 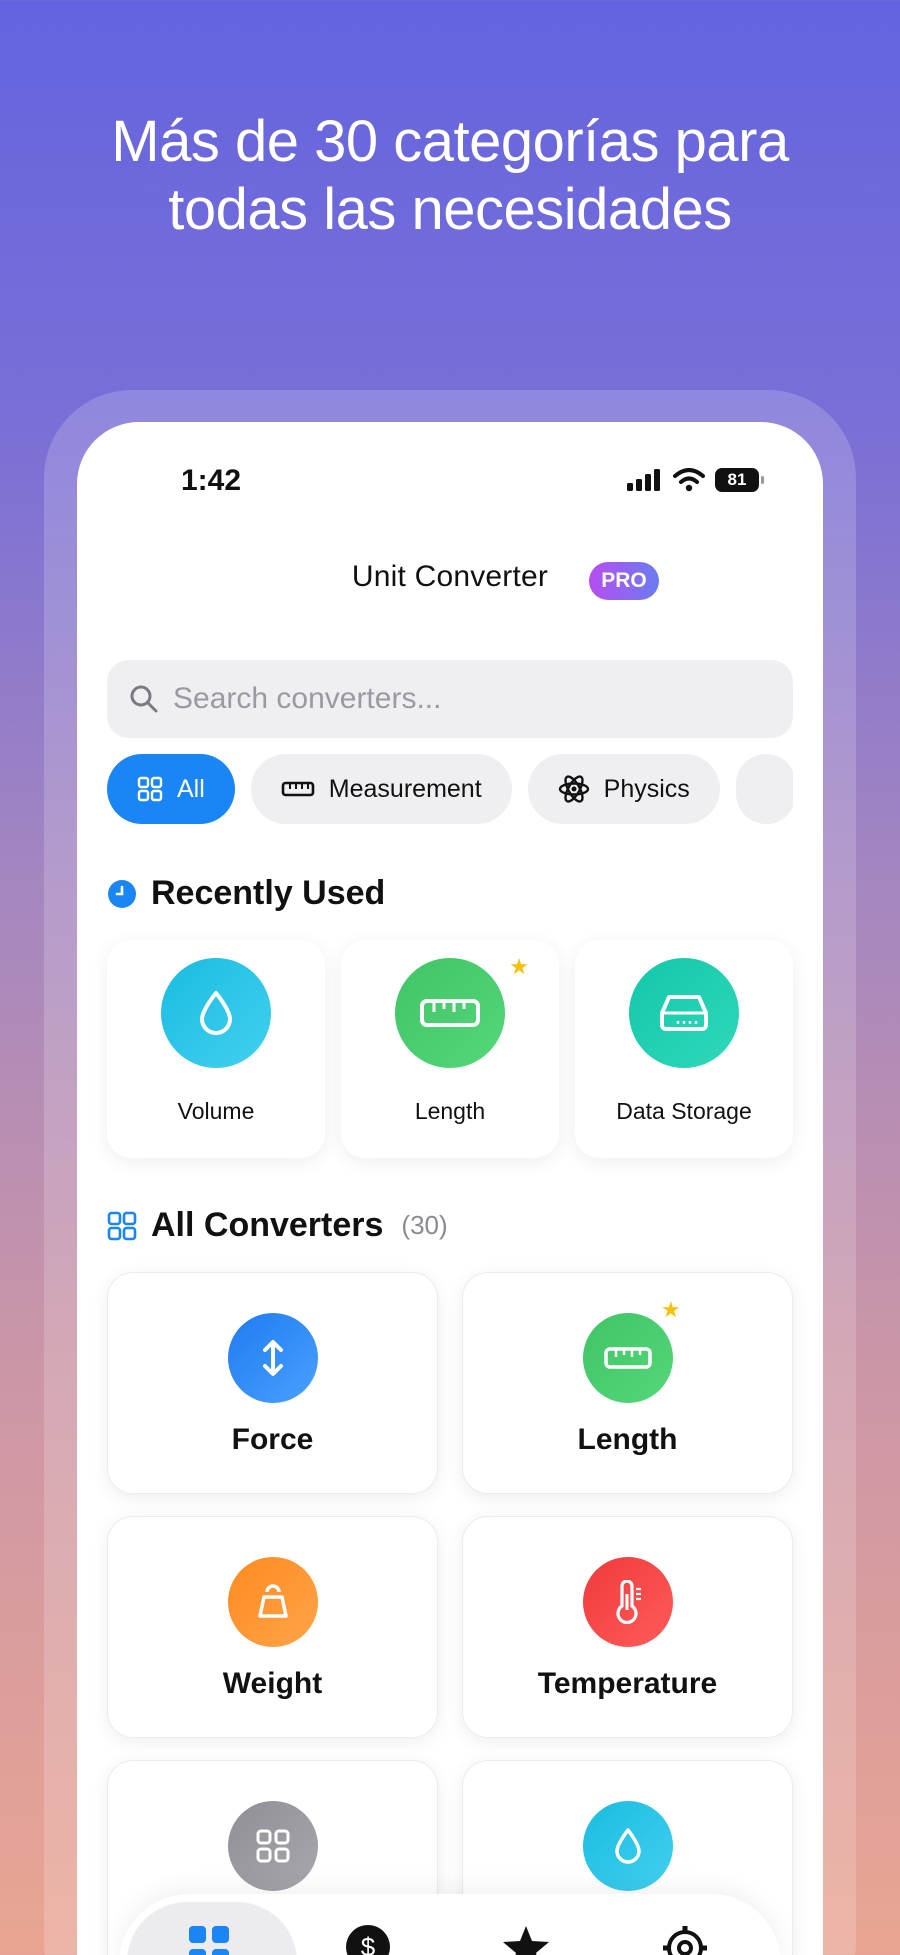 I want to click on tab-settings, so click(x=685, y=1939).